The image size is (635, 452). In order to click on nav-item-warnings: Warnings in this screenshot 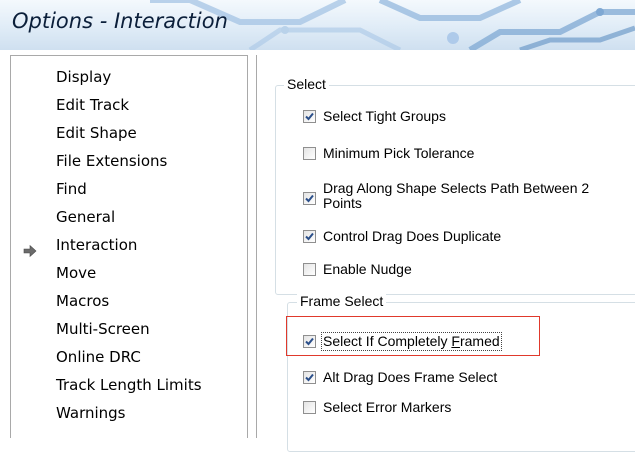, I will do `click(91, 413)`.